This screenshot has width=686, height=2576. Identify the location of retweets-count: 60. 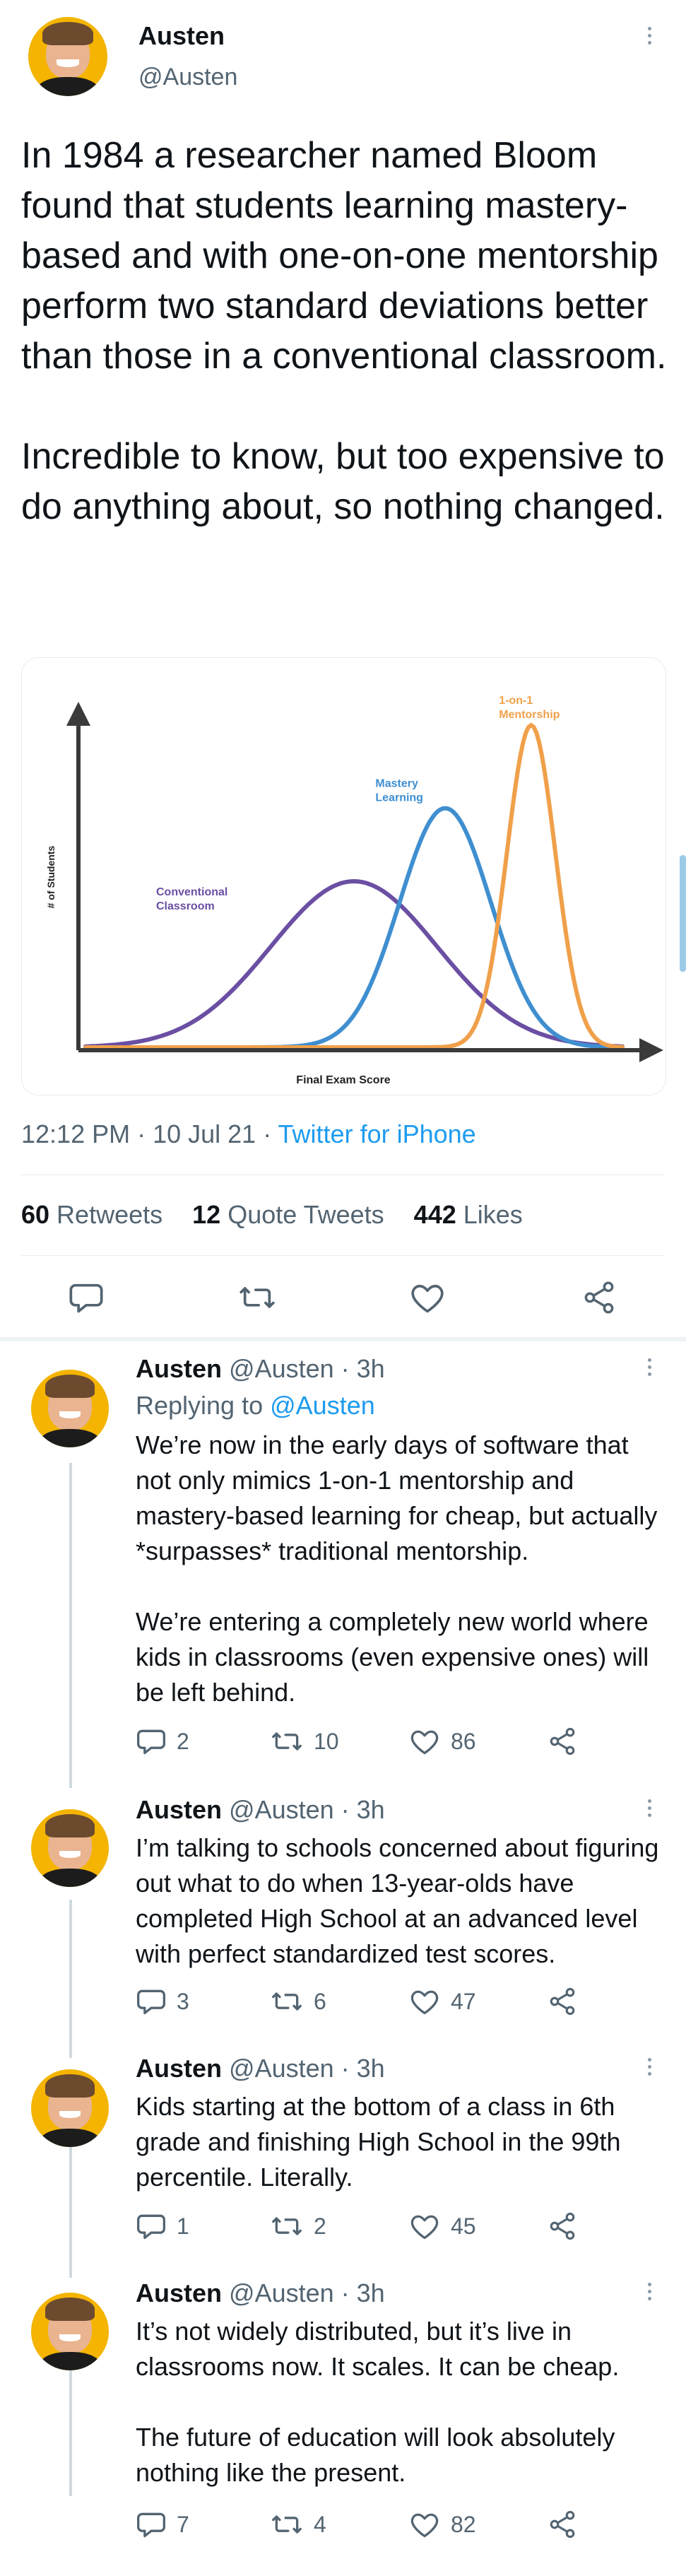
(35, 1214).